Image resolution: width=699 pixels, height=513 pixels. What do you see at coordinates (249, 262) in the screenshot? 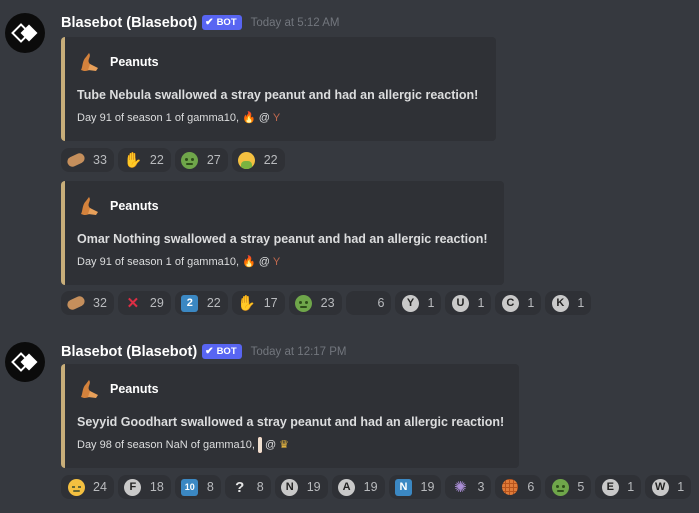
I see `fire-icon: 🔥` at bounding box center [249, 262].